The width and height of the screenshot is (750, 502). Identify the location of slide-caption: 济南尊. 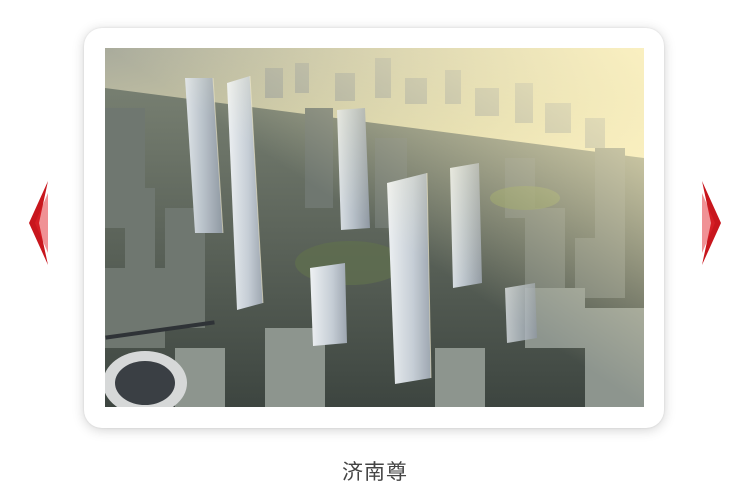
(375, 472).